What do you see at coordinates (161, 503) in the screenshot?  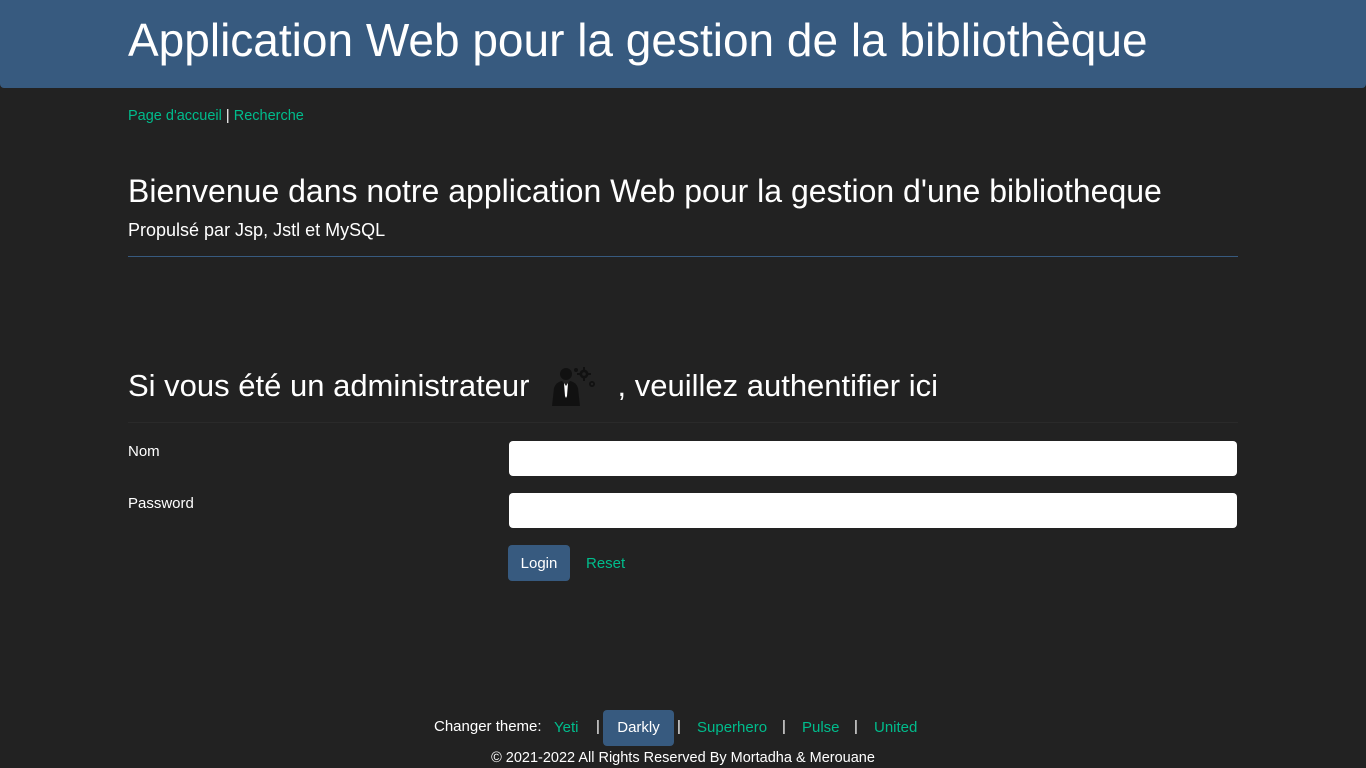 I see `password-label: Password` at bounding box center [161, 503].